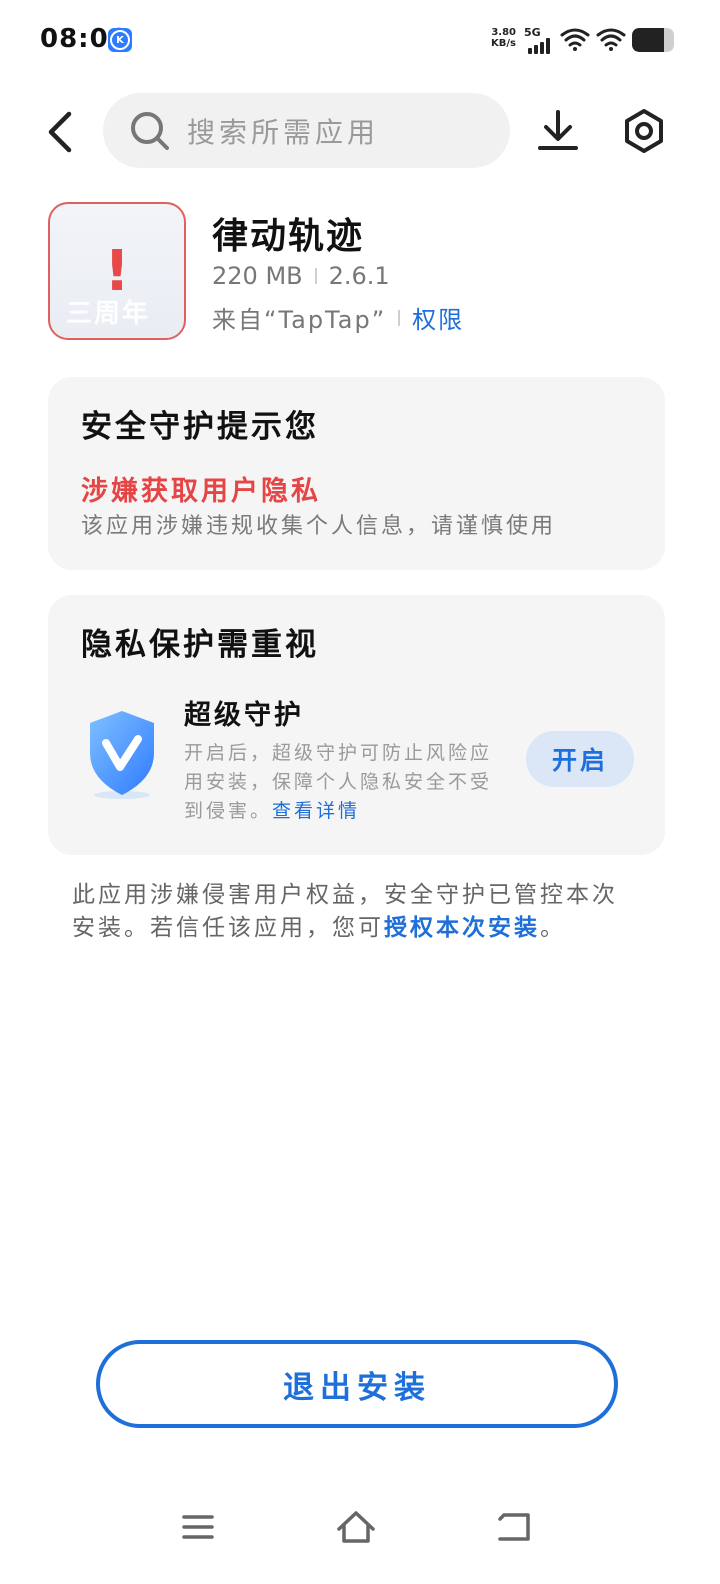  Describe the element at coordinates (462, 928) in the screenshot. I see `authorize-install-link: 授权本次安装` at that location.